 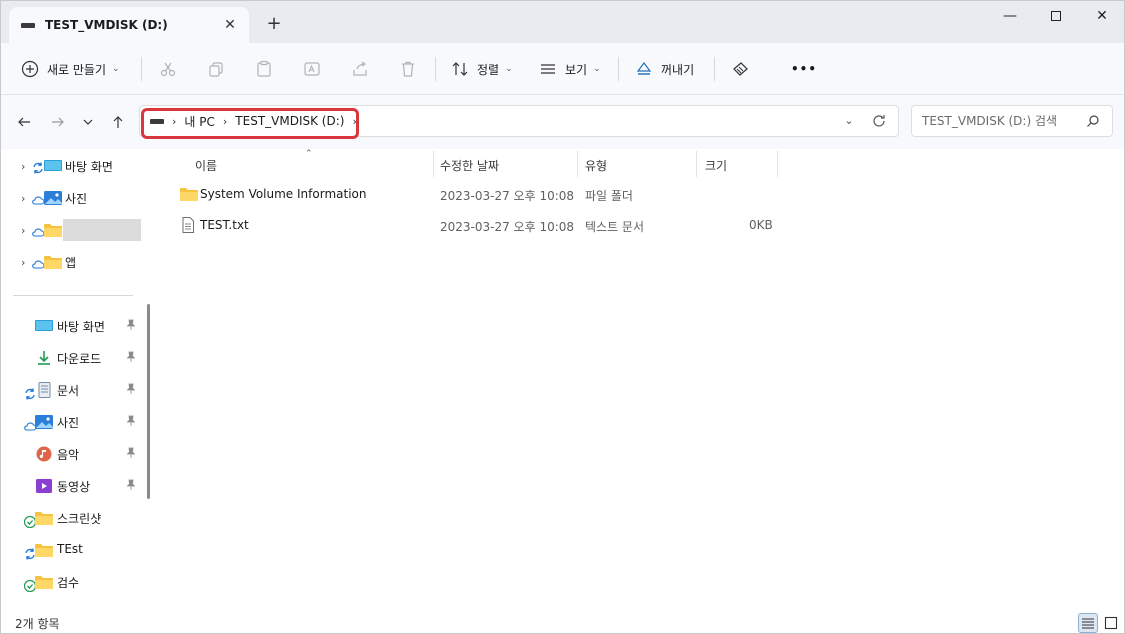 I want to click on view-button: 보기 ⌄, so click(x=570, y=69).